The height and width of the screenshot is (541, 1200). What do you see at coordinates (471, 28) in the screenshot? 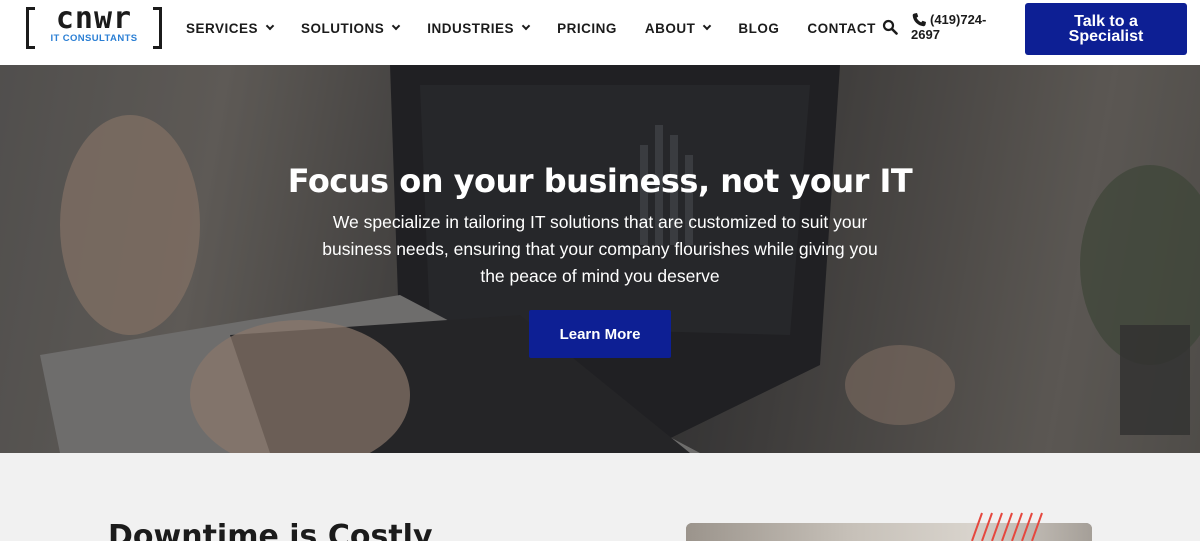
I see `nav-label: INDUSTRIES` at bounding box center [471, 28].